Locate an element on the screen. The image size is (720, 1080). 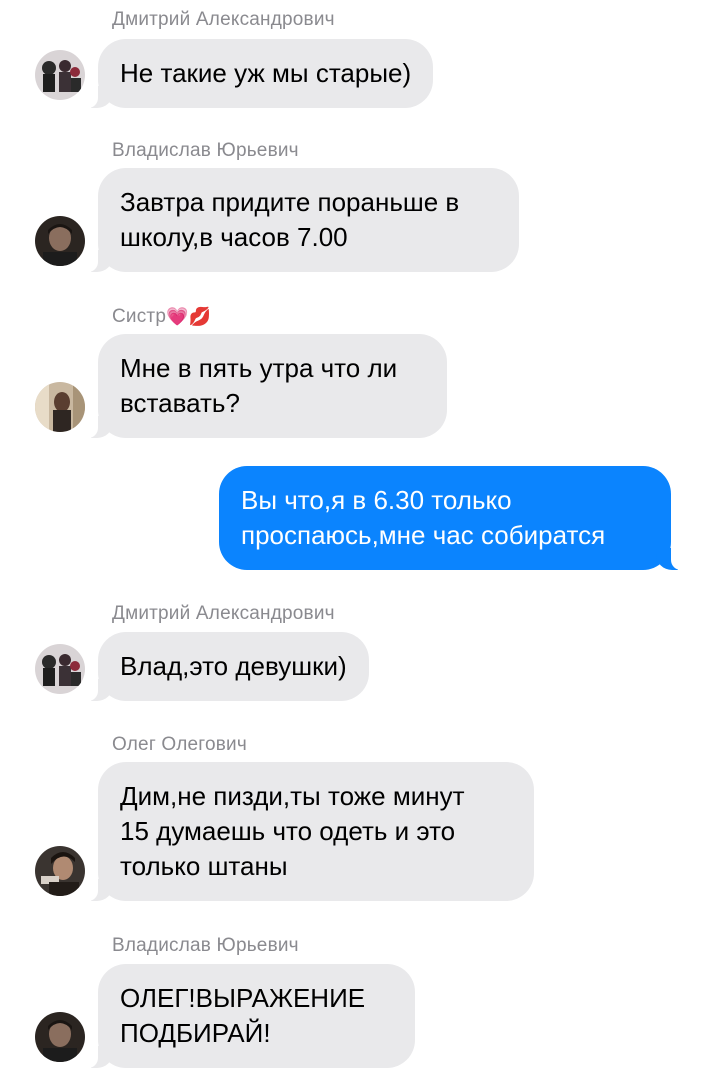
sender-name: Систр💗💋 is located at coordinates (161, 317).